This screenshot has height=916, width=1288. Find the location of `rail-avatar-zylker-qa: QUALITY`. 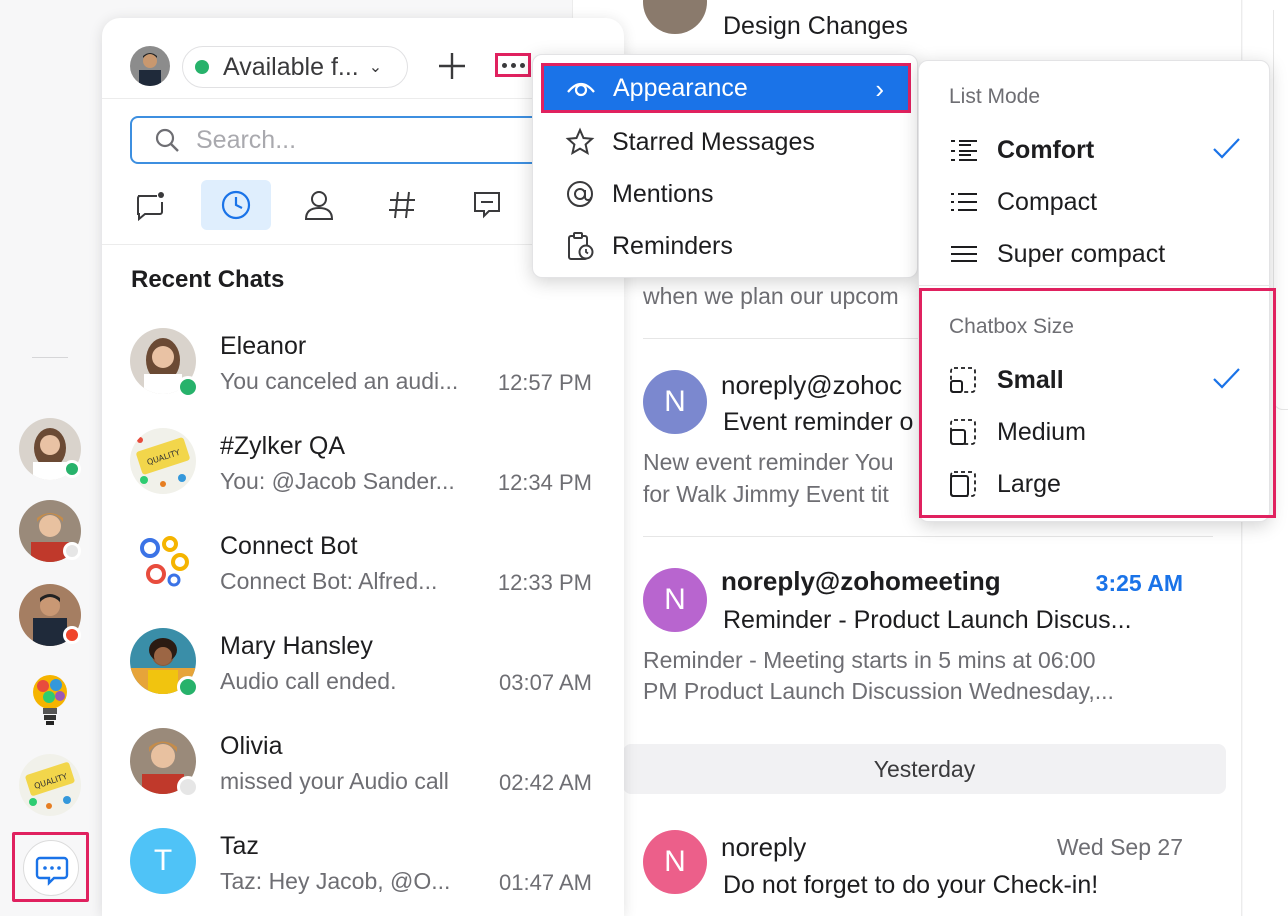

rail-avatar-zylker-qa: QUALITY is located at coordinates (50, 785).